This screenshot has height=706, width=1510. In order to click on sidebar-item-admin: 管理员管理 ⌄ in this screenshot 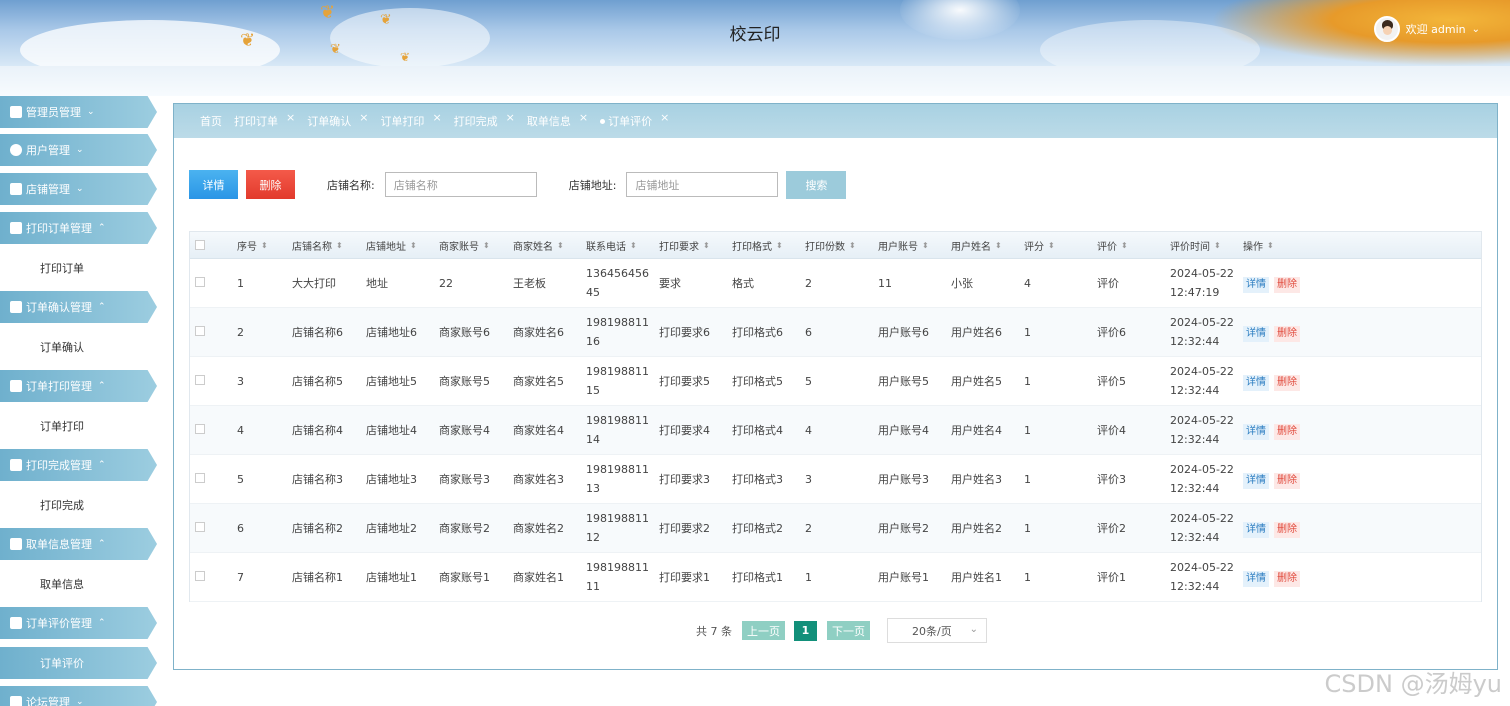, I will do `click(78, 112)`.